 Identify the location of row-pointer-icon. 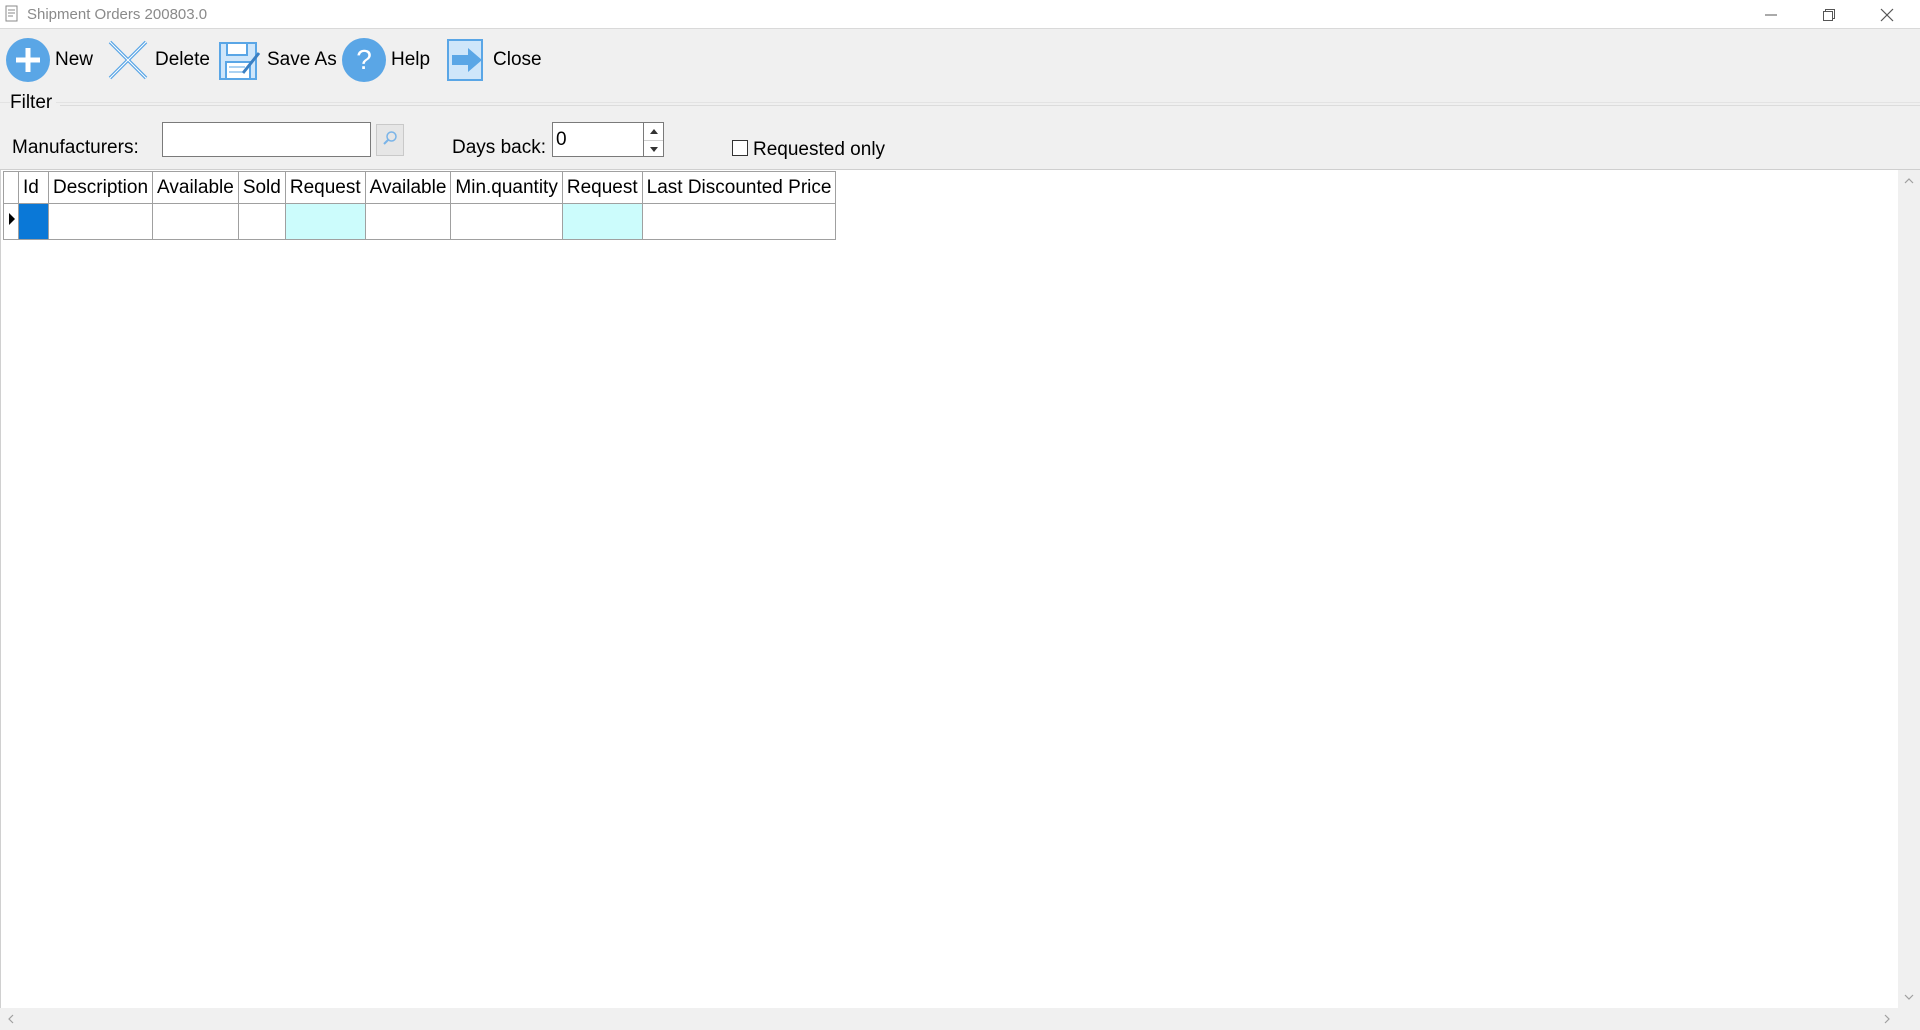
(12, 219).